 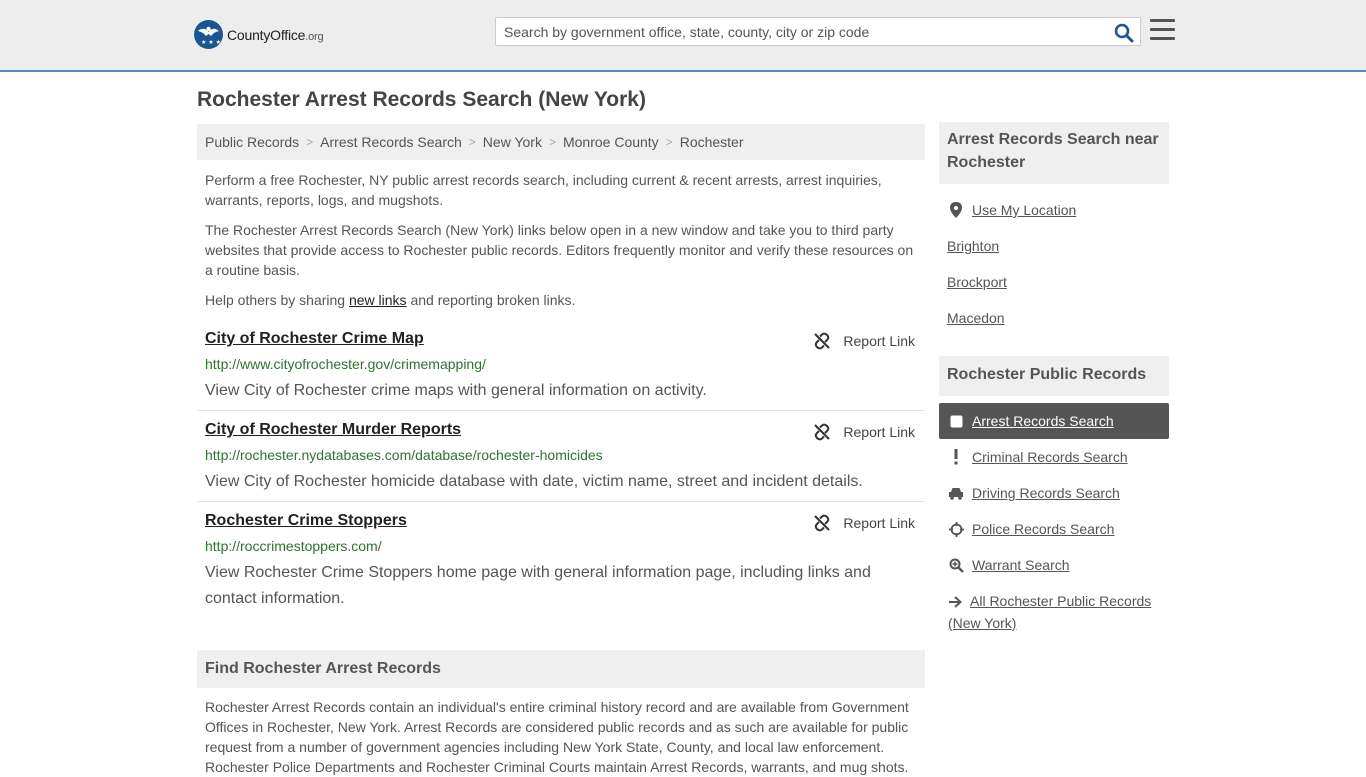 What do you see at coordinates (293, 546) in the screenshot?
I see `listing-url: http://roccrimestoppers.com/` at bounding box center [293, 546].